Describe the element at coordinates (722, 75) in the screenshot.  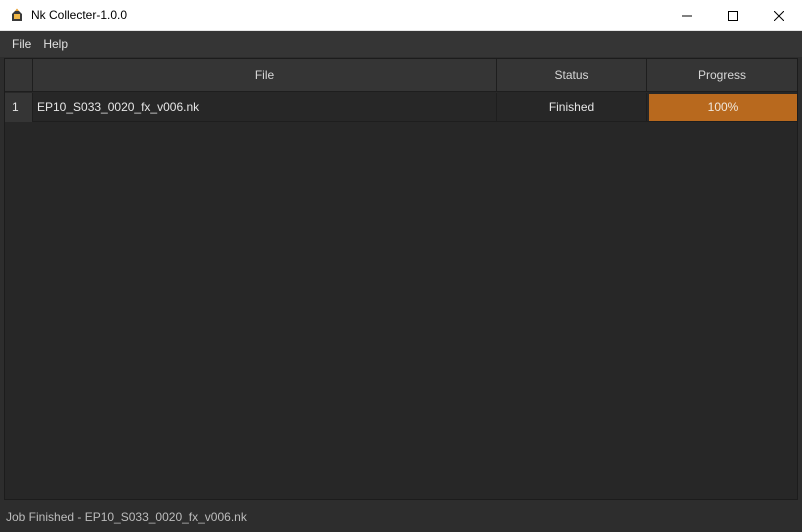
I see `column-header-progress: Progress` at that location.